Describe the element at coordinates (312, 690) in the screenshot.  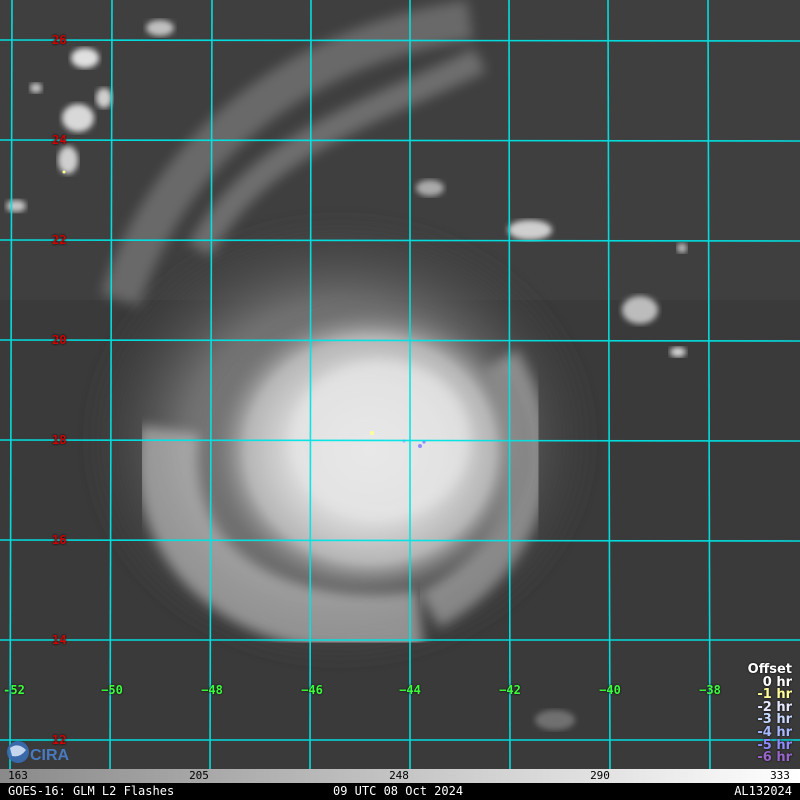
I see `lon-label: −46` at that location.